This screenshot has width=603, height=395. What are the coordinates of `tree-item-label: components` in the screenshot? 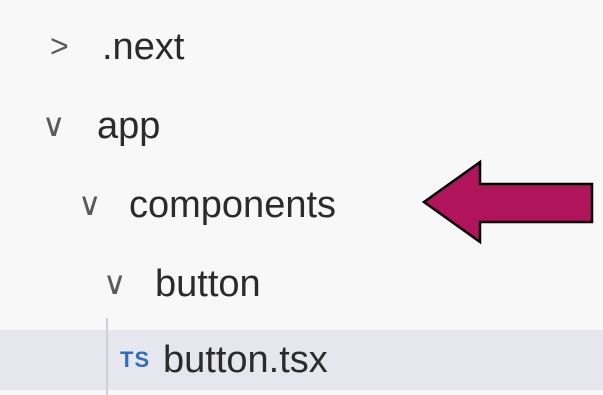 It's located at (233, 205).